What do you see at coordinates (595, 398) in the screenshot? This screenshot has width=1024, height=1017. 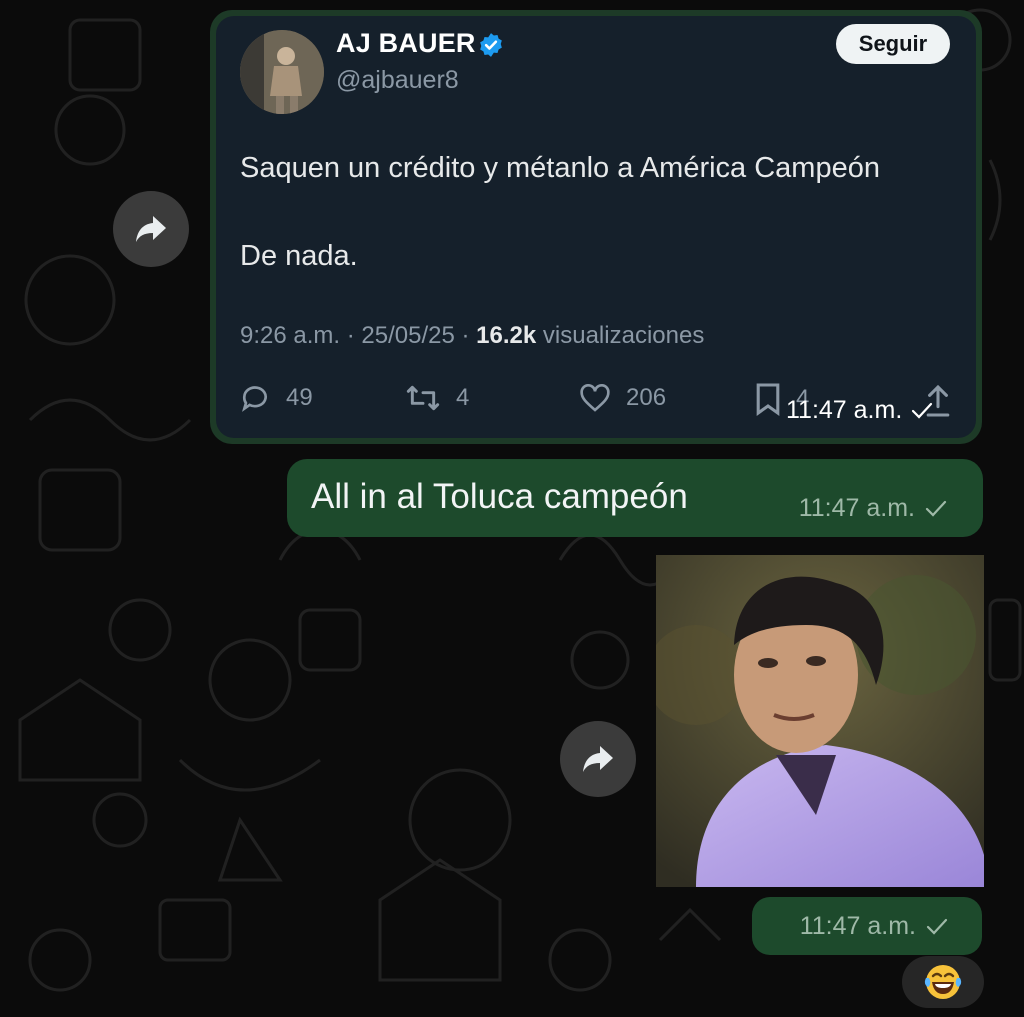 I see `heart-icon` at bounding box center [595, 398].